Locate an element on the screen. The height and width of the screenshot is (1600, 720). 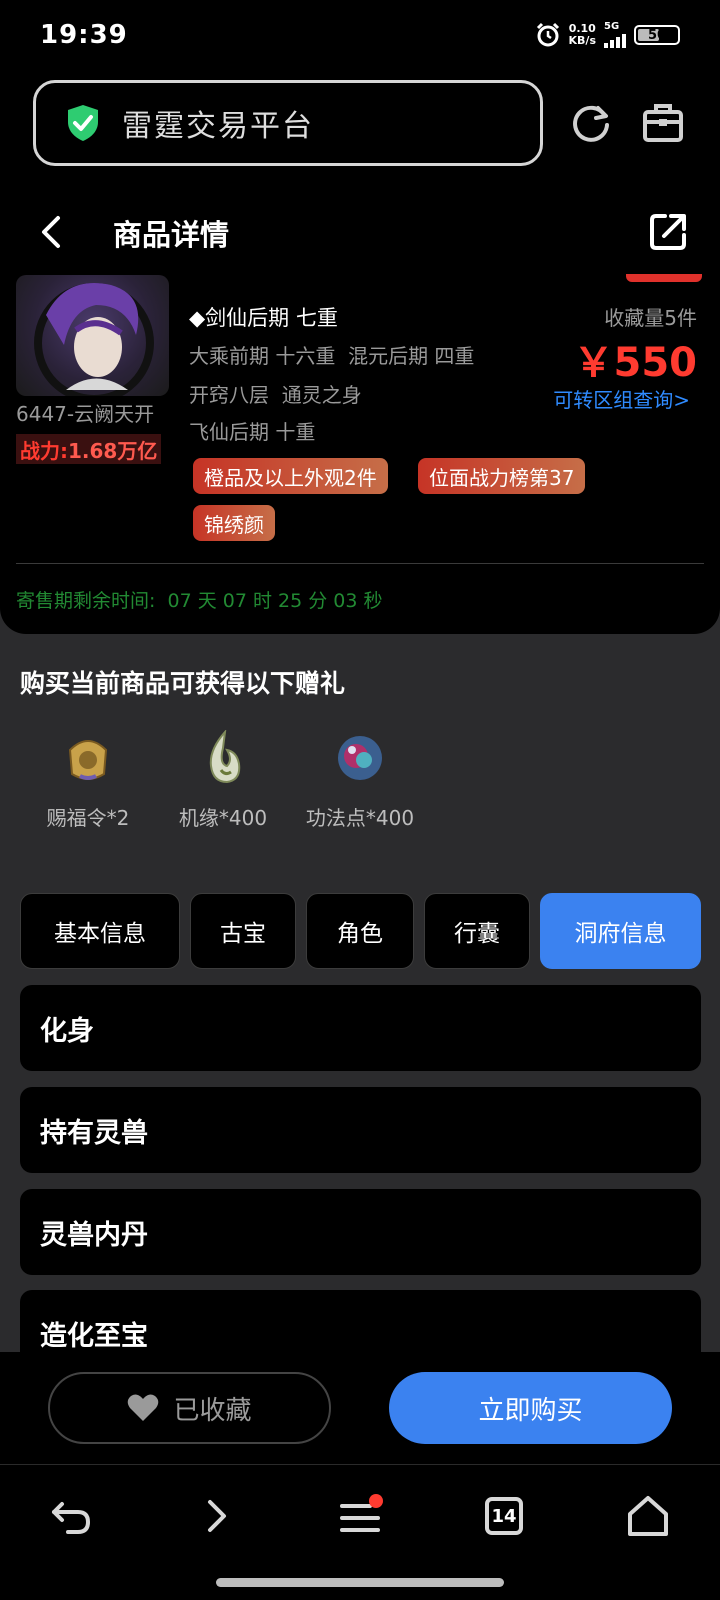
home-icon is located at coordinates (648, 1516).